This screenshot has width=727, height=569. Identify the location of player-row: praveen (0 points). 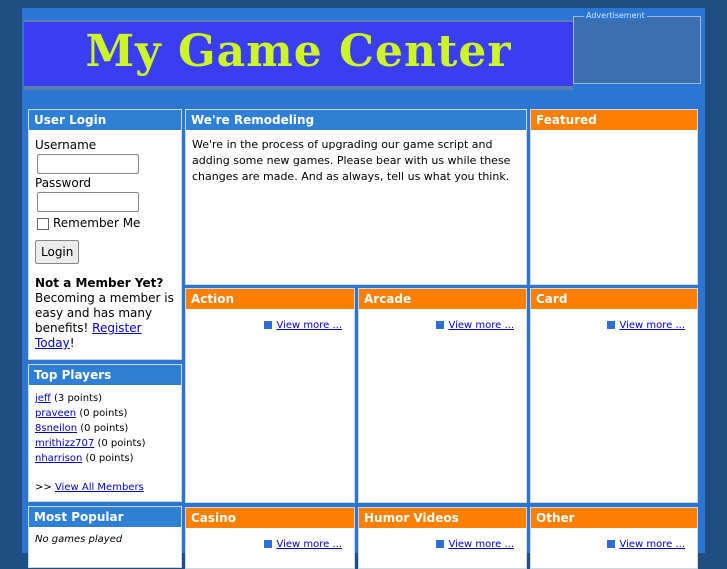
(105, 413).